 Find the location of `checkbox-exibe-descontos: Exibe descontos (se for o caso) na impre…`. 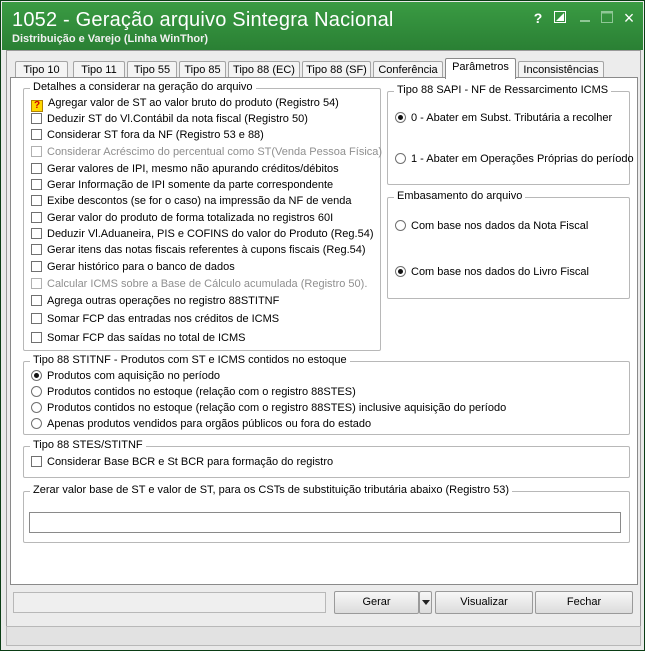

checkbox-exibe-descontos: Exibe descontos (se for o caso) na impre… is located at coordinates (191, 202).